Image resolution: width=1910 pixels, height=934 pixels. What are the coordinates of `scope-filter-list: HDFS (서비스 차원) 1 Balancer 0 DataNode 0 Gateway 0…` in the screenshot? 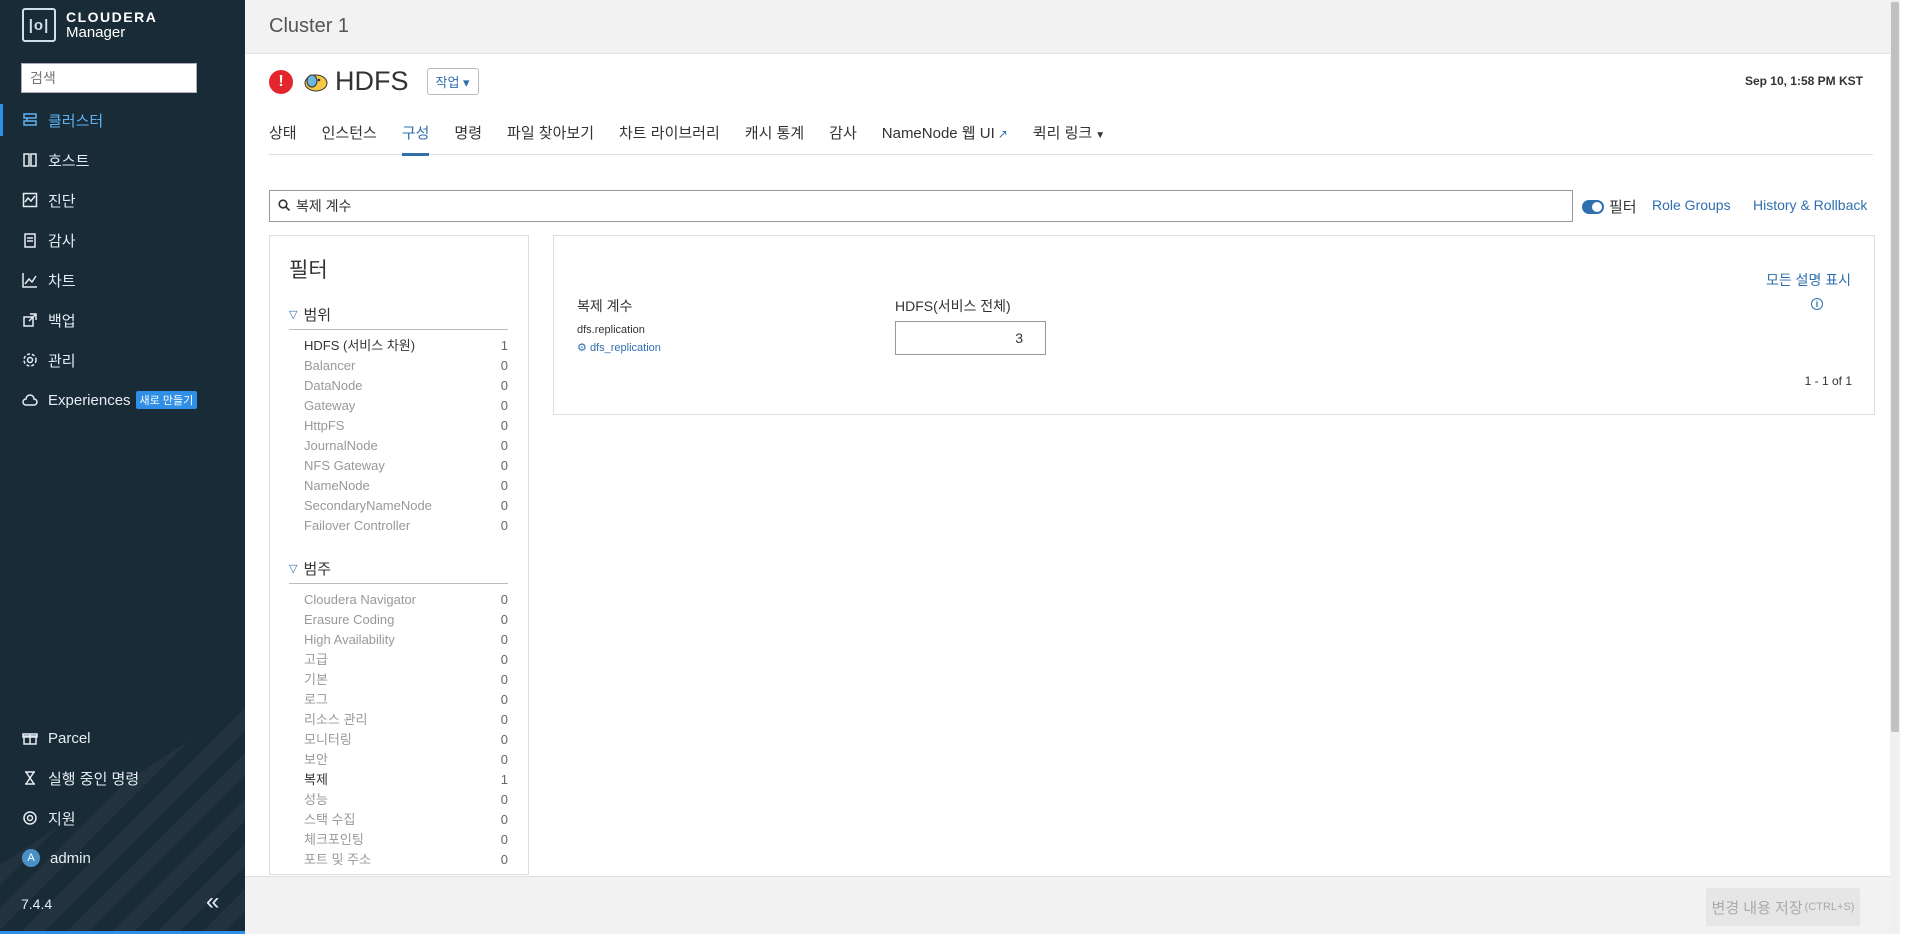 It's located at (398, 436).